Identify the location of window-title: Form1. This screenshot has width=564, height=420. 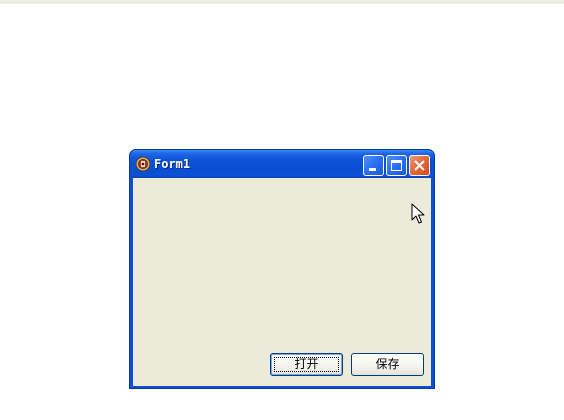
(172, 164).